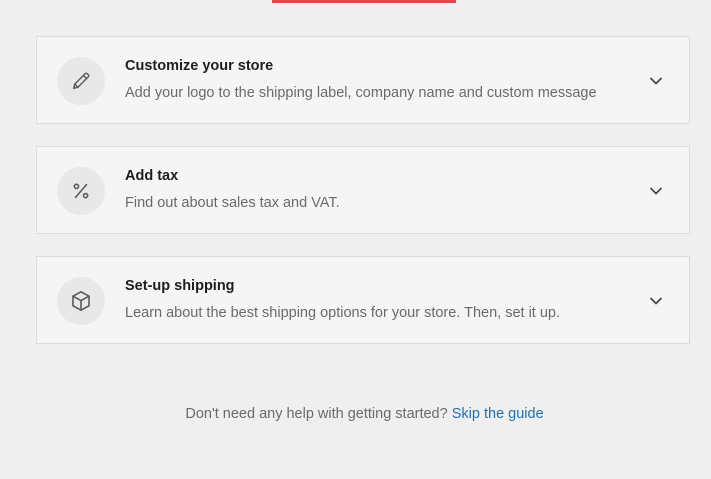 Image resolution: width=711 pixels, height=479 pixels. What do you see at coordinates (81, 191) in the screenshot?
I see `percent-icon` at bounding box center [81, 191].